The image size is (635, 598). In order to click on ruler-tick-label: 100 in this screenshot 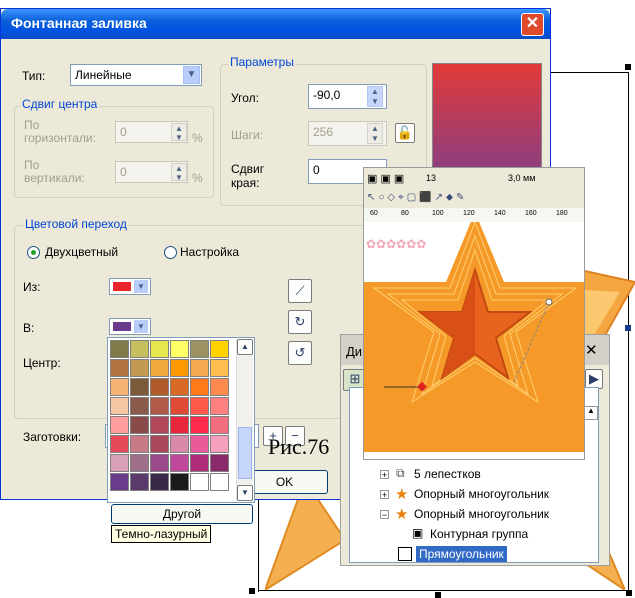, I will do `click(438, 213)`.